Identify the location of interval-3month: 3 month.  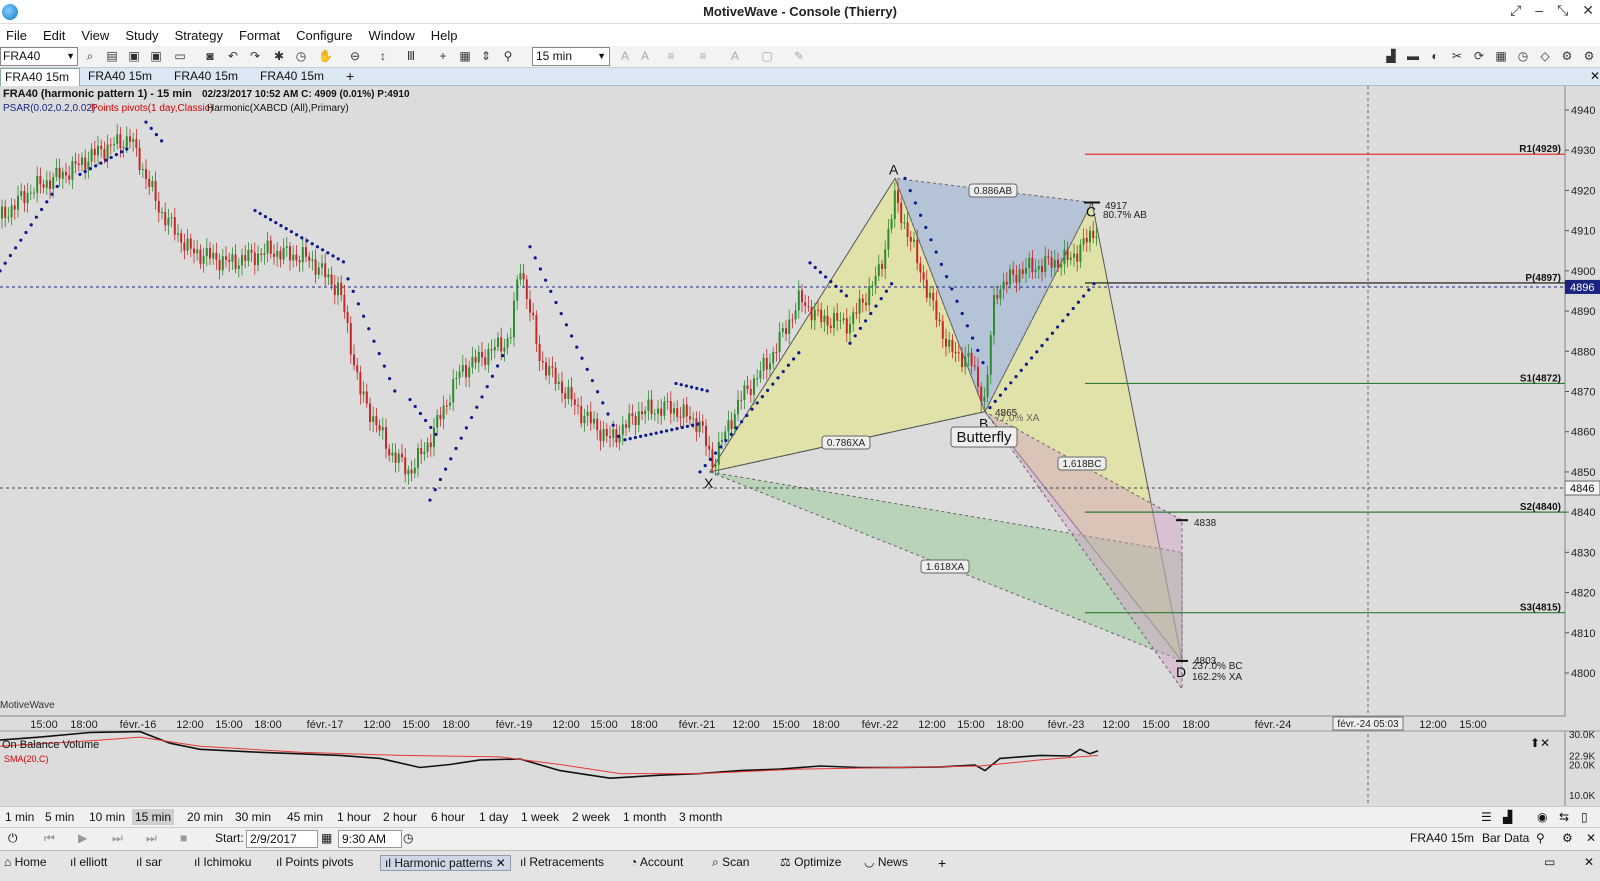
(700, 817).